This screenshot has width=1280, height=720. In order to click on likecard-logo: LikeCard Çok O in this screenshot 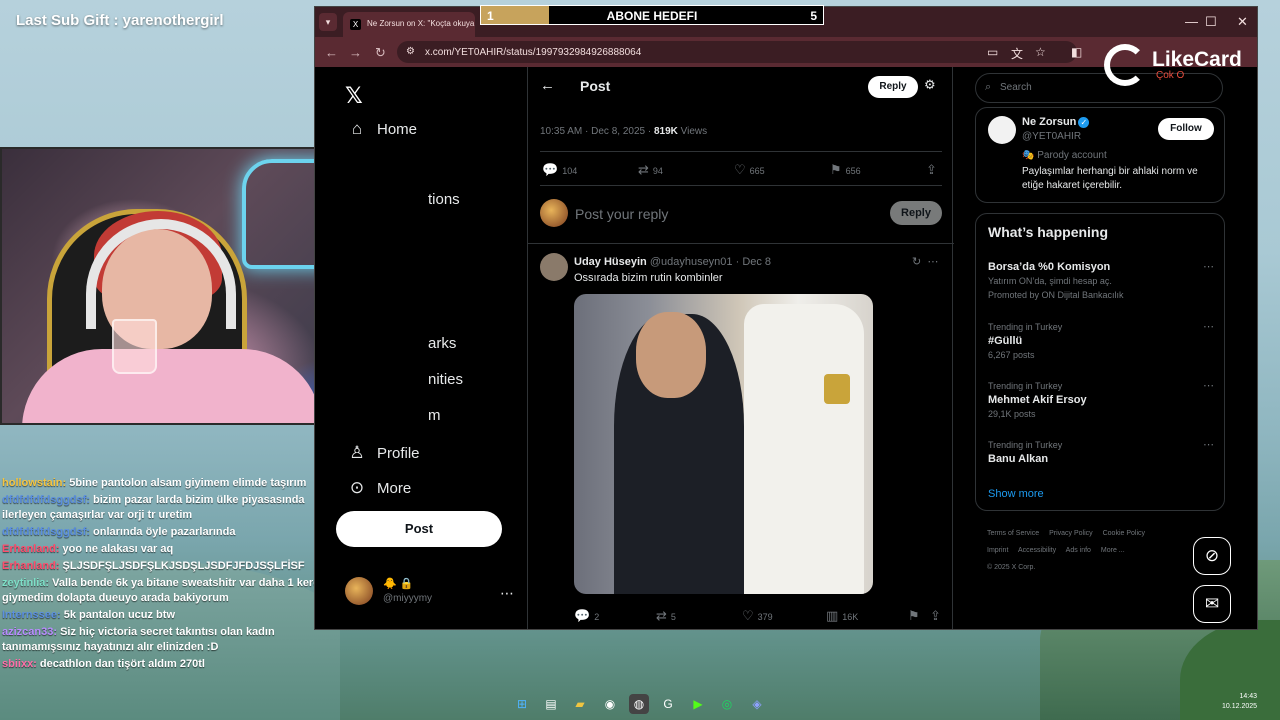, I will do `click(1175, 69)`.